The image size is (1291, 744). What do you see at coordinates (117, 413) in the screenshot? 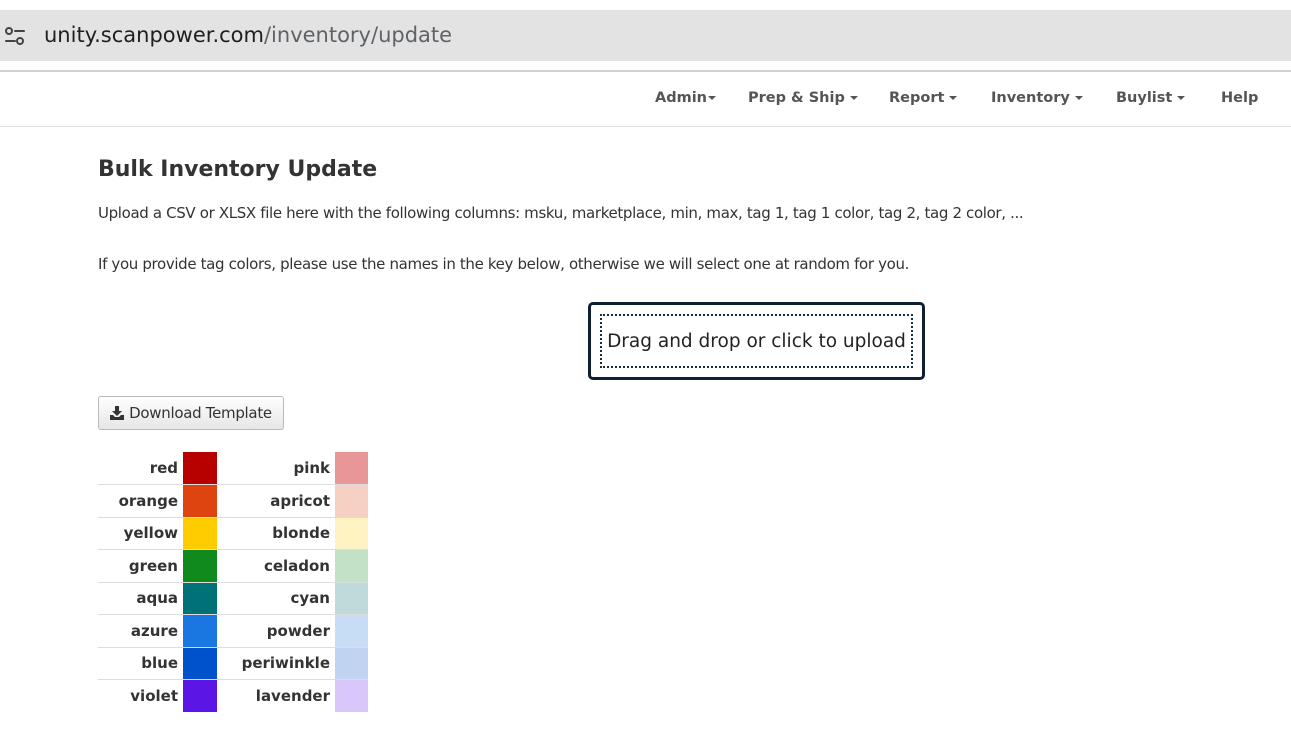
I see `download-icon` at bounding box center [117, 413].